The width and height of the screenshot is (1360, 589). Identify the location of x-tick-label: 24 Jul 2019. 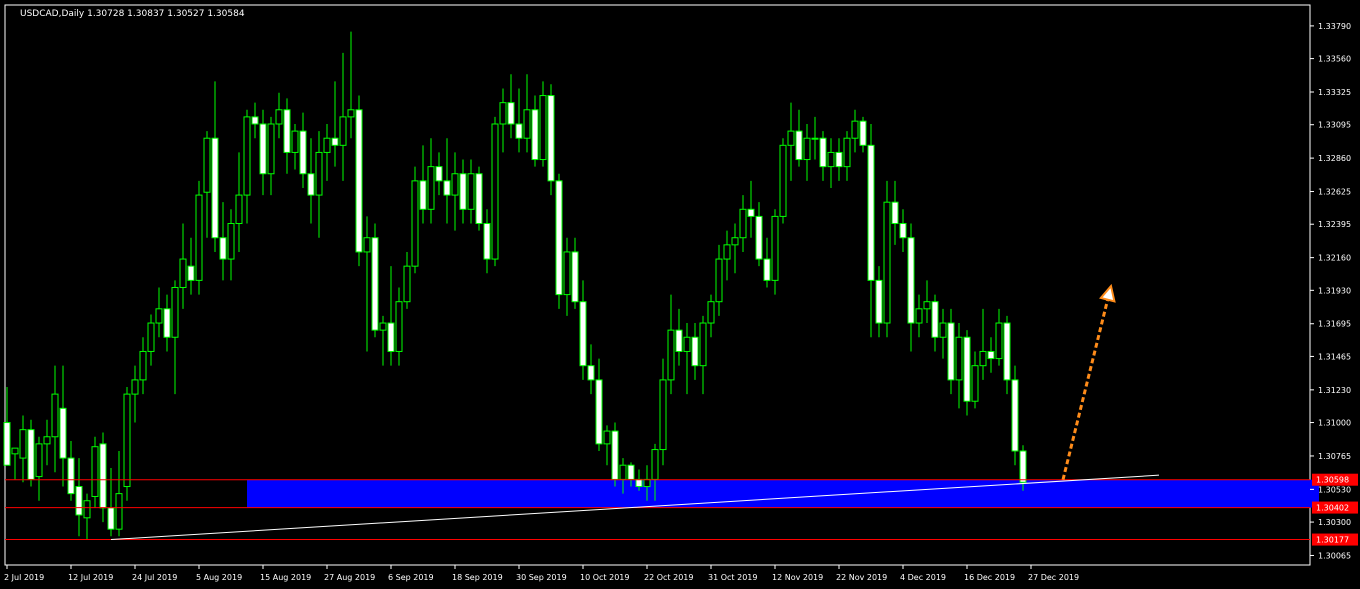
(154, 577).